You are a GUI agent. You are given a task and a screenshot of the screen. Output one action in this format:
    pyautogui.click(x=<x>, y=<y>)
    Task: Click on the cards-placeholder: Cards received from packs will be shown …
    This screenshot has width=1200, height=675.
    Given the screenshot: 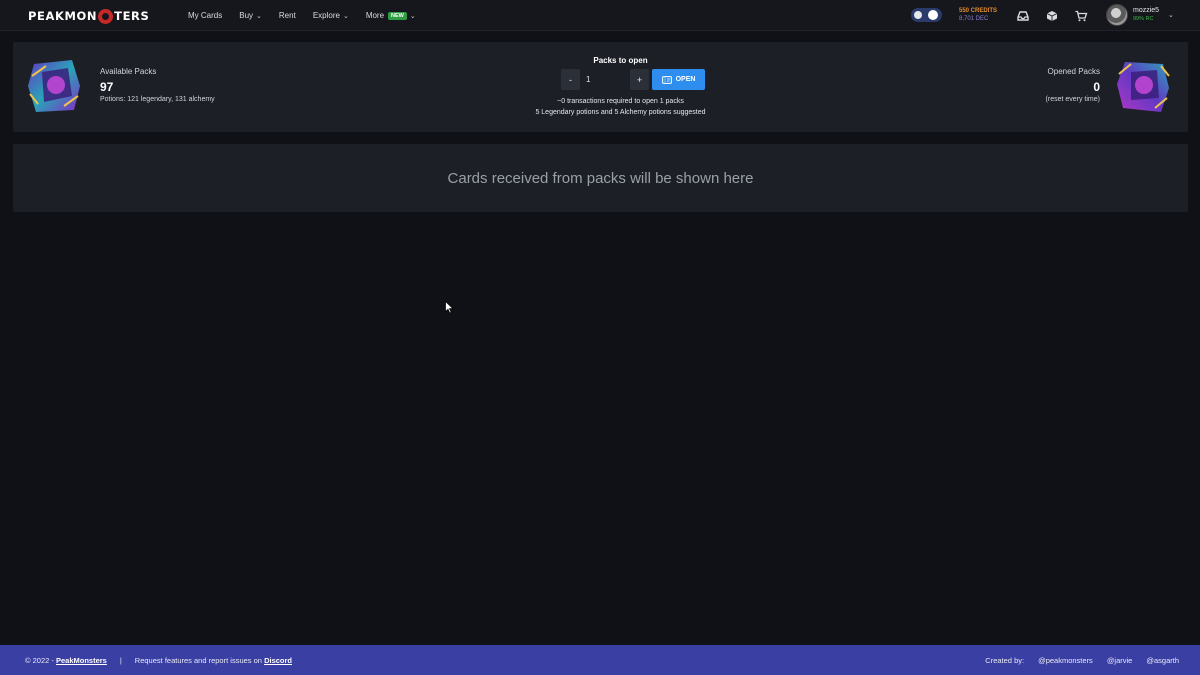 What is the action you would take?
    pyautogui.click(x=600, y=178)
    